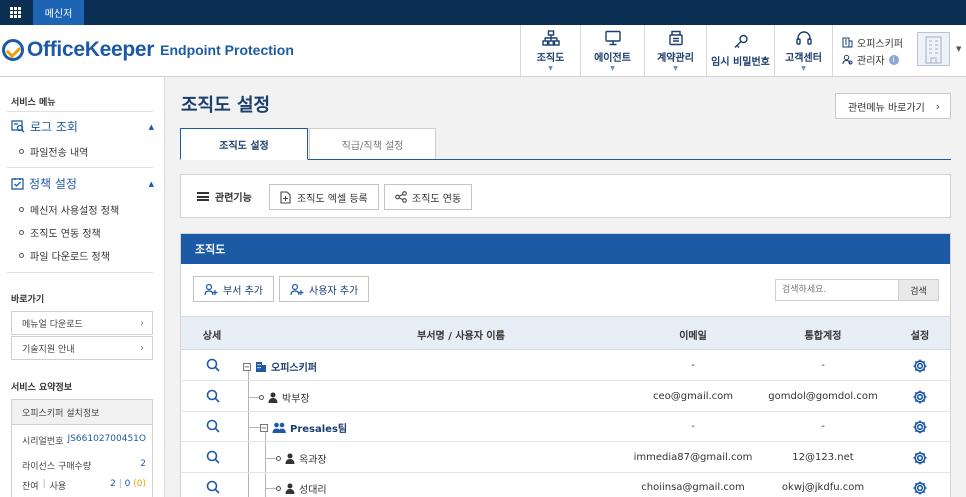  What do you see at coordinates (285, 197) in the screenshot?
I see `file-add-icon` at bounding box center [285, 197].